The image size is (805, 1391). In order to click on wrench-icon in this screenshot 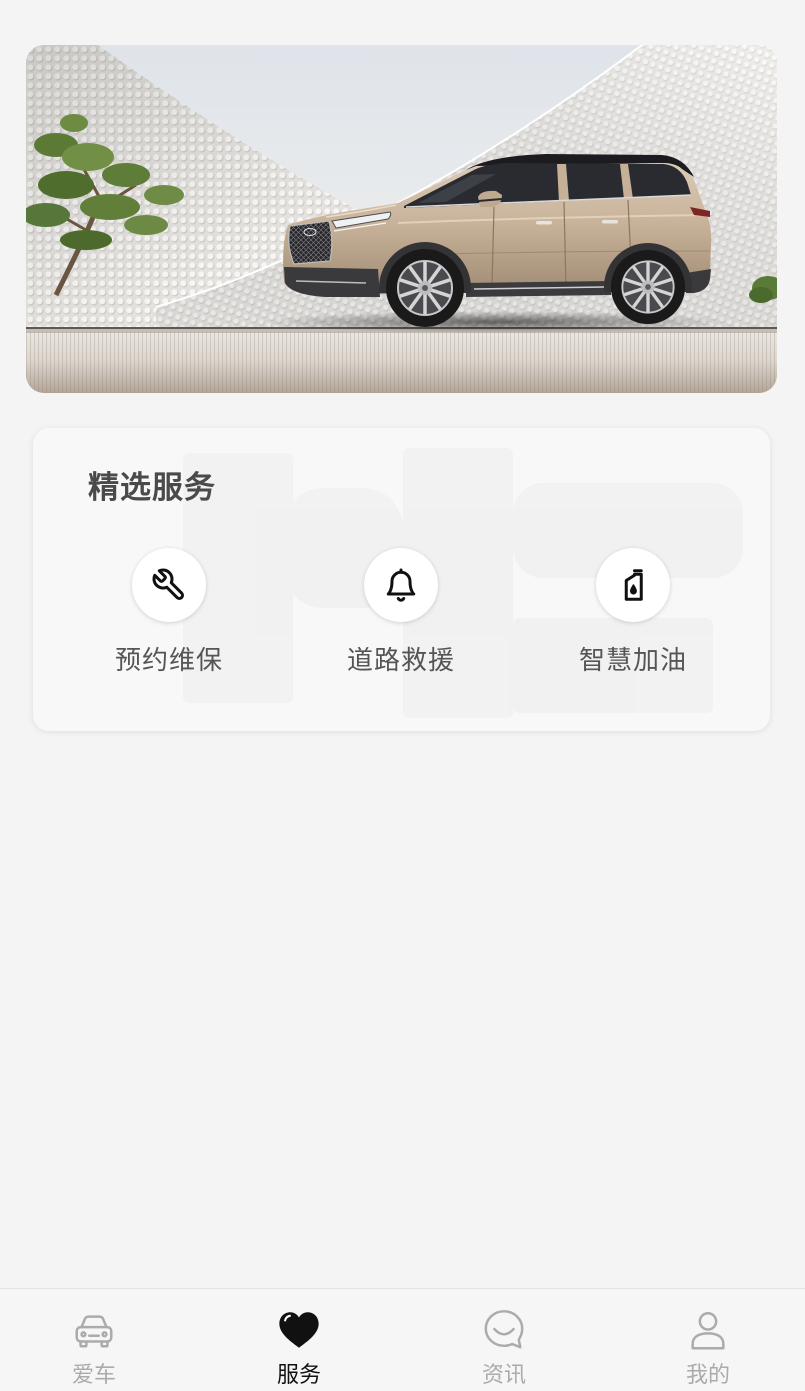, I will do `click(168, 584)`.